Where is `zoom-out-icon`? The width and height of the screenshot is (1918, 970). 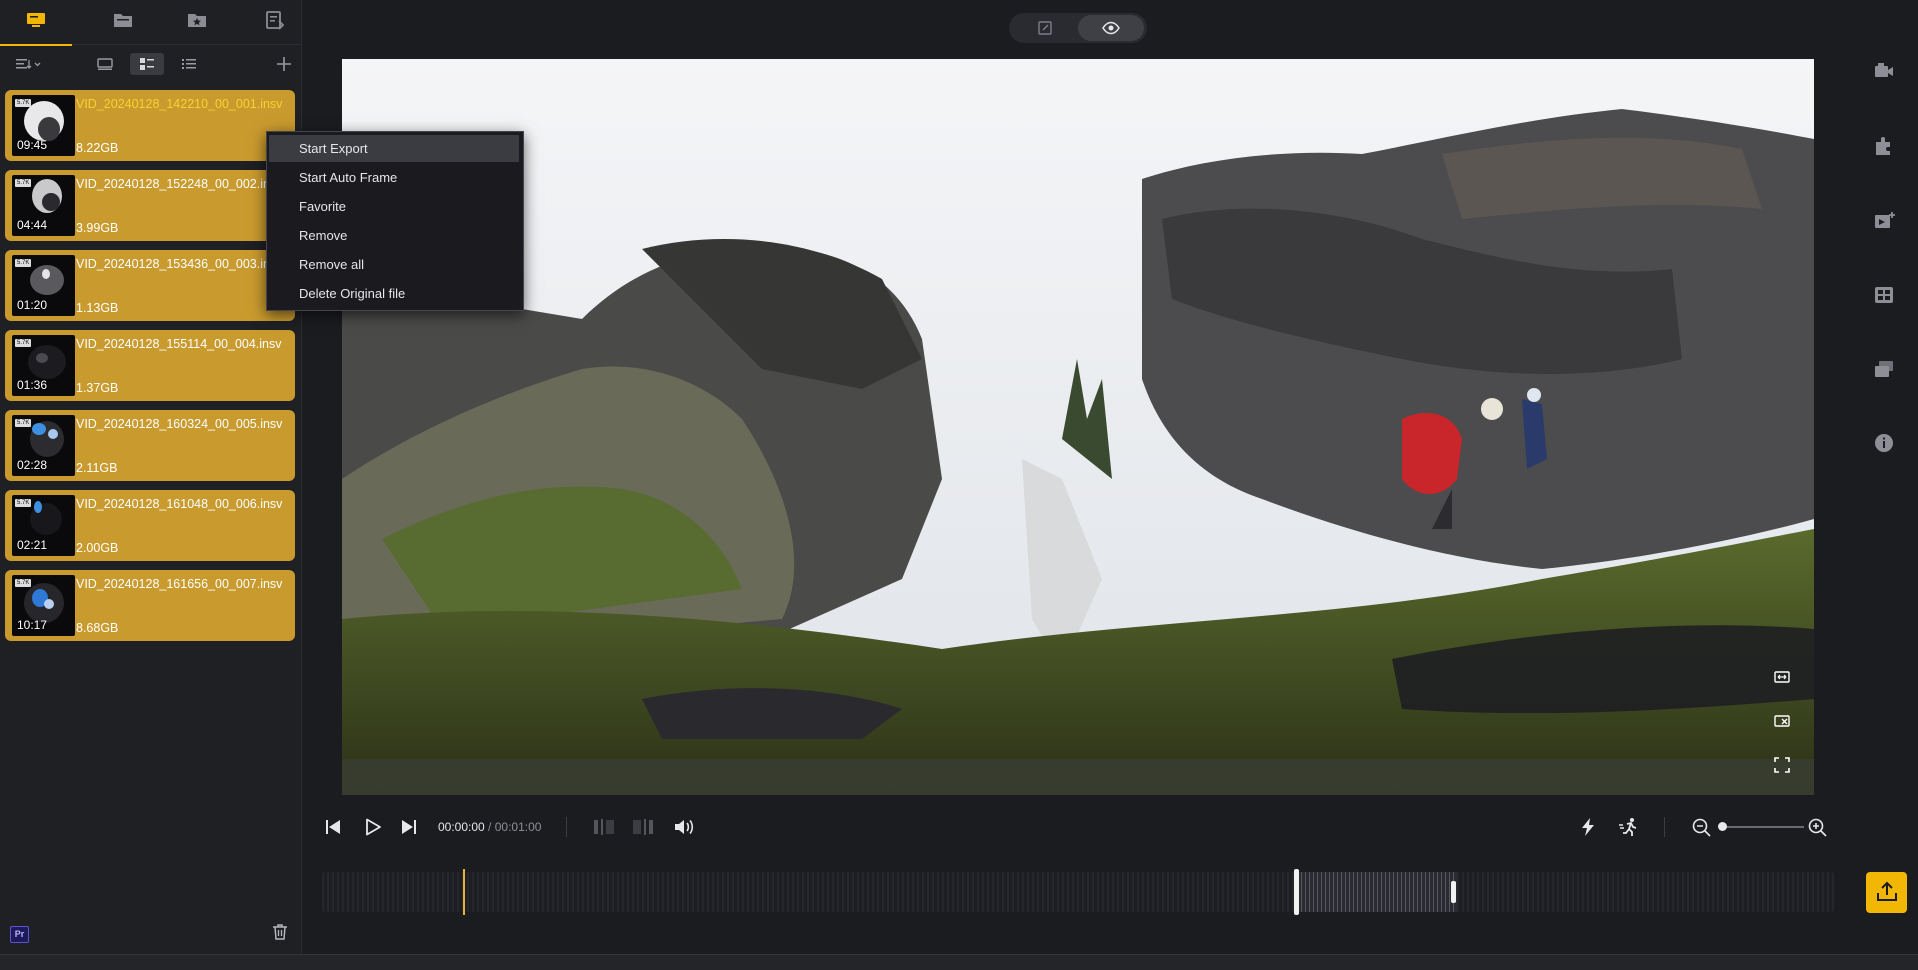 zoom-out-icon is located at coordinates (1701, 827).